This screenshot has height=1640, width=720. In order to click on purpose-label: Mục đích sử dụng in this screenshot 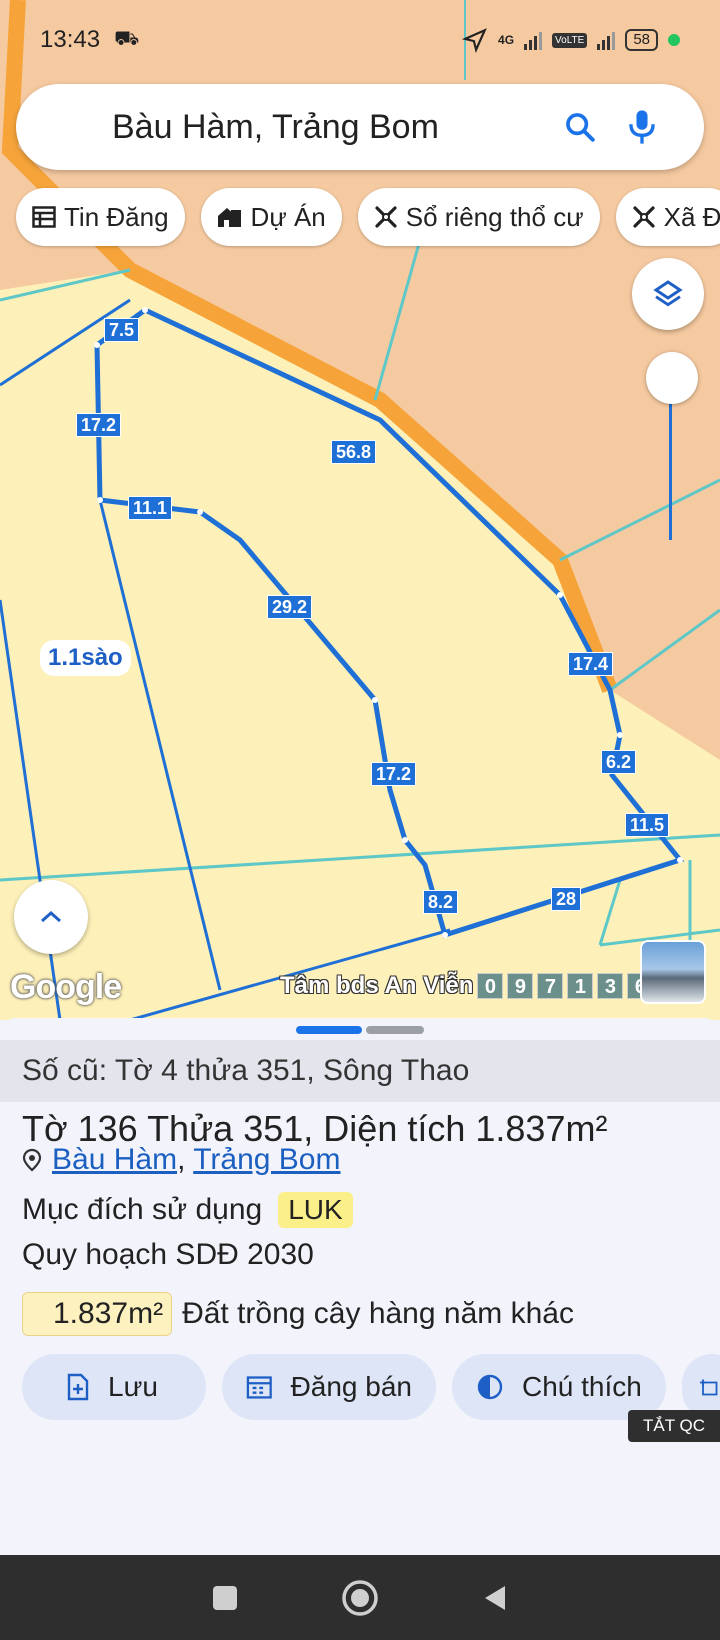, I will do `click(142, 1209)`.